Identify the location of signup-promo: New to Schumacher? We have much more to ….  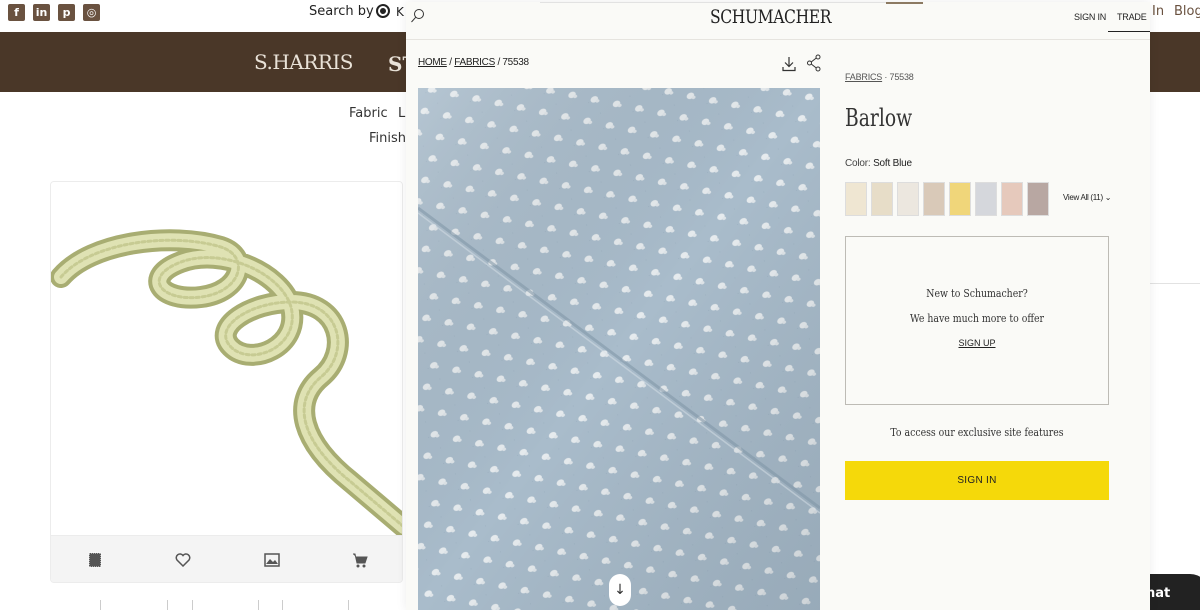
(977, 320).